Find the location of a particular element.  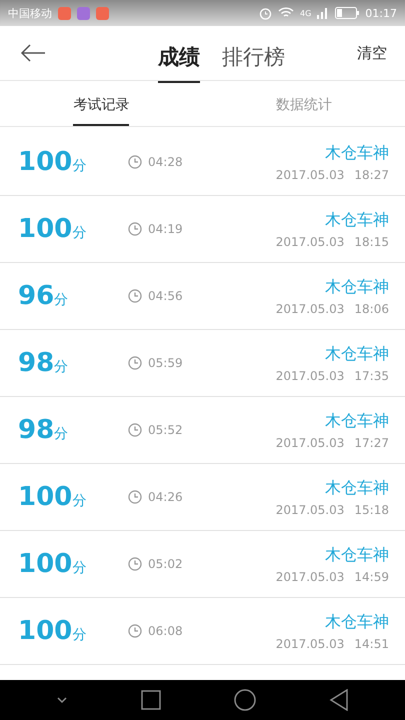

sub-tab: 数据统计 is located at coordinates (304, 103).